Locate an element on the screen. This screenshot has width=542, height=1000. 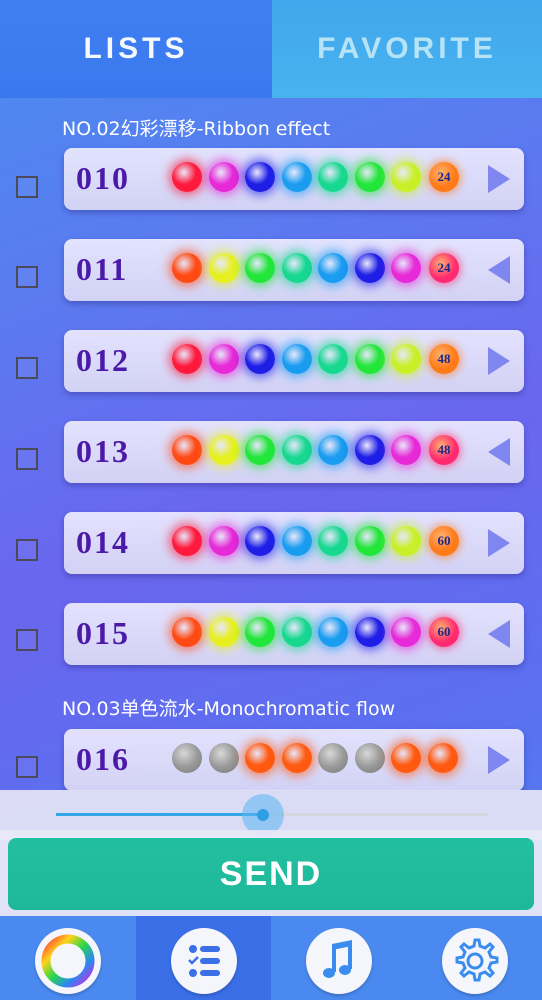
effect-card: 016 is located at coordinates (294, 760).